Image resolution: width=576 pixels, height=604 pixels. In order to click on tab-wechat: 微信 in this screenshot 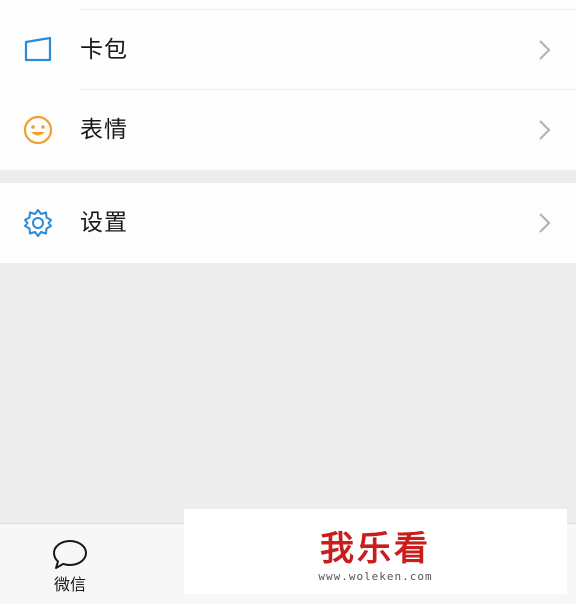, I will do `click(60, 564)`.